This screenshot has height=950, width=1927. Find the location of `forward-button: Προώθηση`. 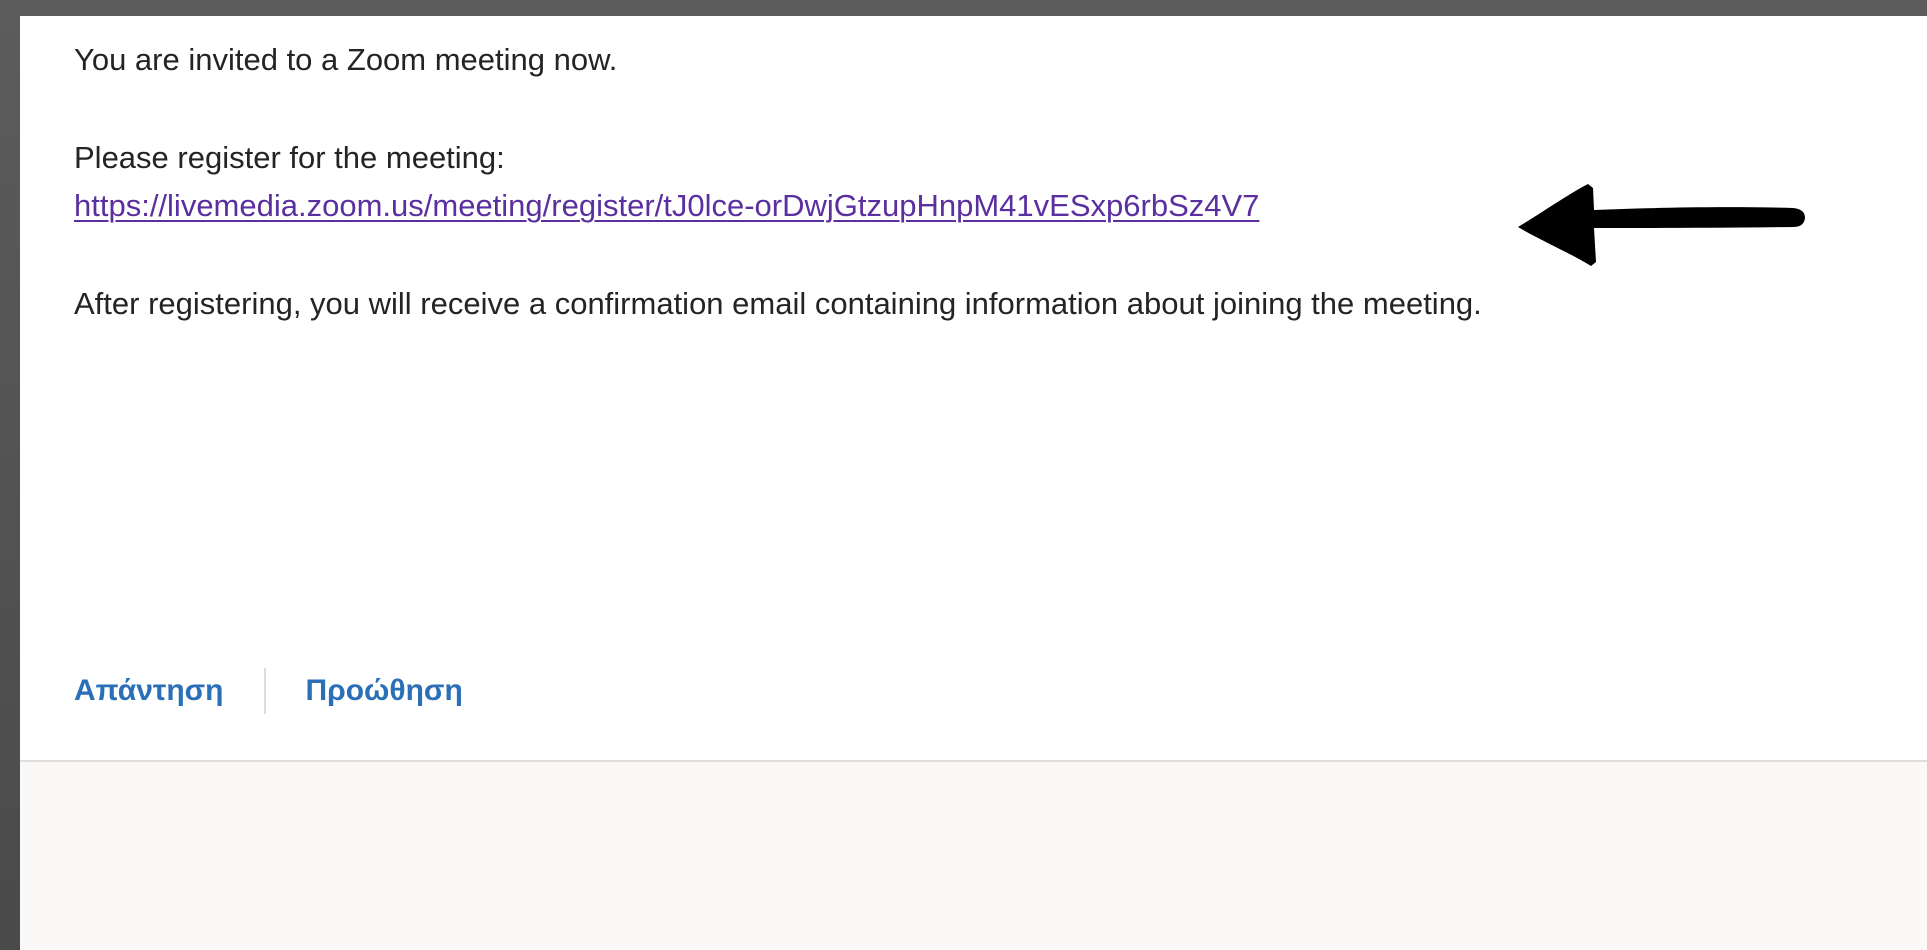

forward-button: Προώθηση is located at coordinates (384, 691).